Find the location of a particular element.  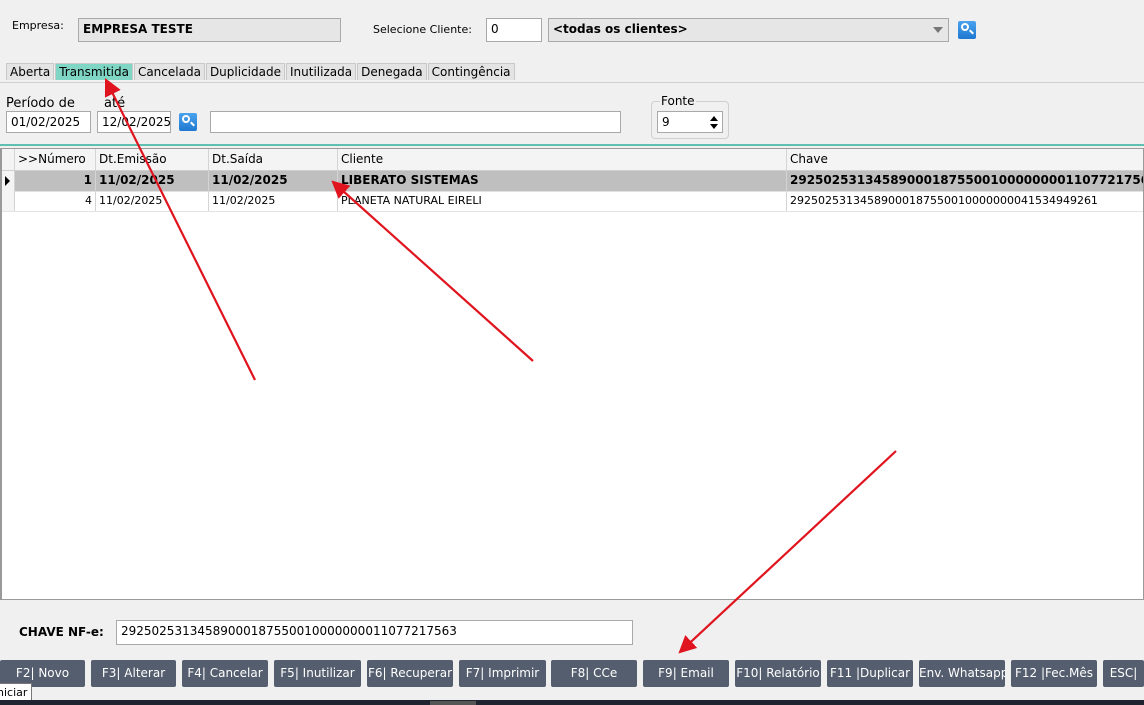

cliente-label: Selecione Cliente: is located at coordinates (422, 29).